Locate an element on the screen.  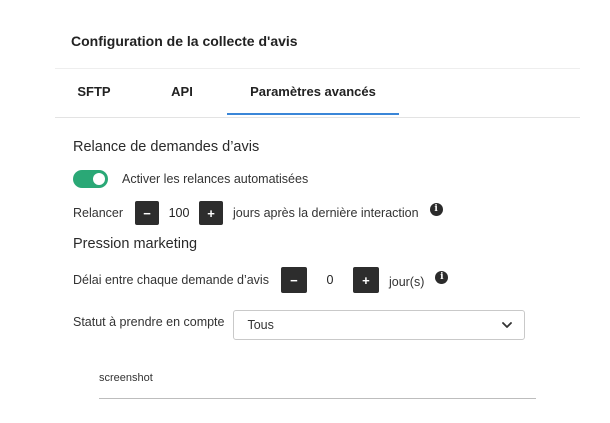
relance-prefix-label: Relancer is located at coordinates (98, 213).